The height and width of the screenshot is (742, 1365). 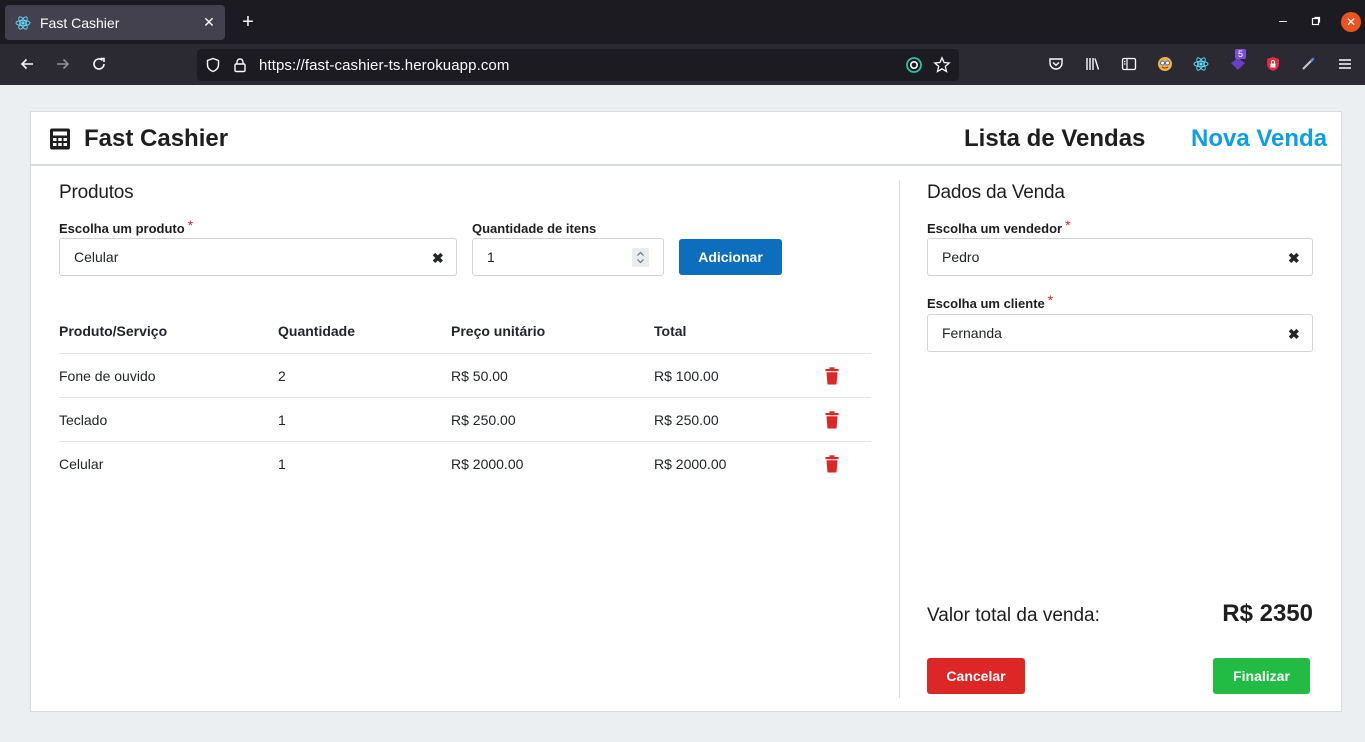 What do you see at coordinates (498, 331) in the screenshot?
I see `column-header-unit-price: Preço unitário` at bounding box center [498, 331].